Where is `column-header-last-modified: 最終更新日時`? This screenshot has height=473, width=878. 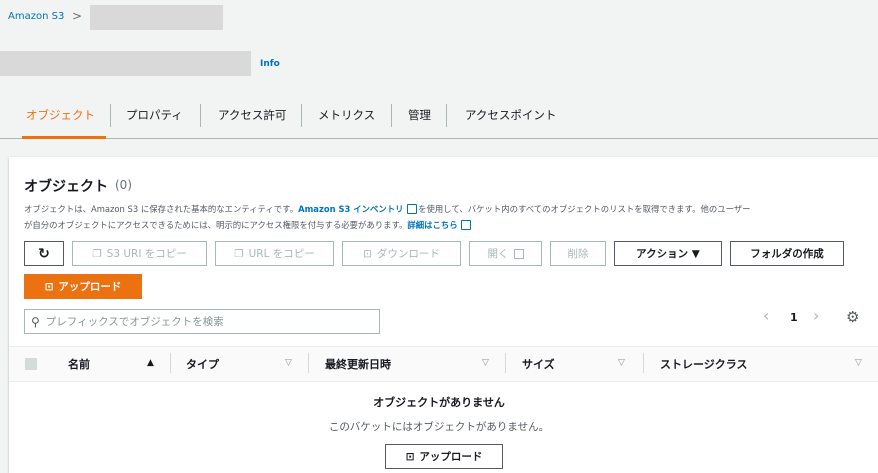 column-header-last-modified: 最終更新日時 is located at coordinates (358, 364).